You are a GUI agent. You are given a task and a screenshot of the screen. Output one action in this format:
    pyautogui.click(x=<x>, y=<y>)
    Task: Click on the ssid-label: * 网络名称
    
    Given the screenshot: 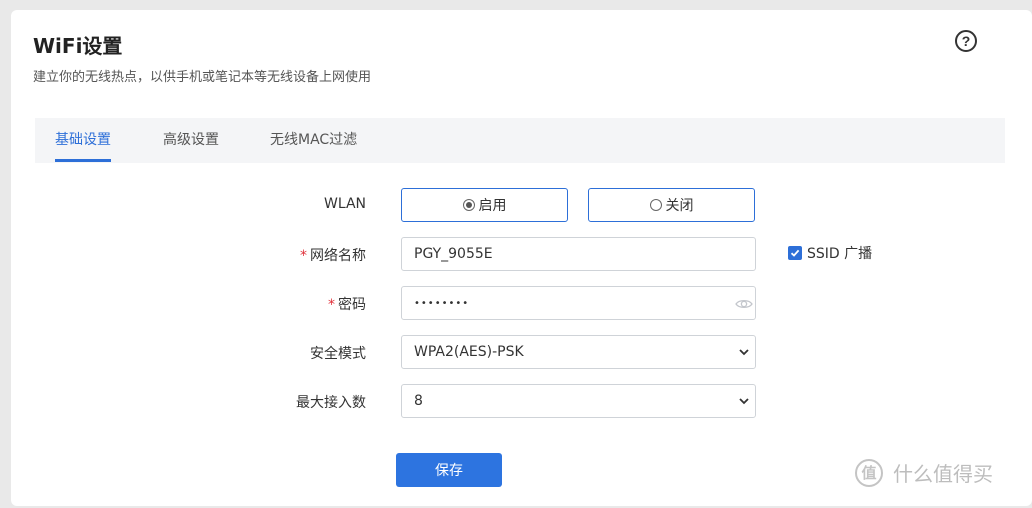 What is the action you would take?
    pyautogui.click(x=266, y=255)
    